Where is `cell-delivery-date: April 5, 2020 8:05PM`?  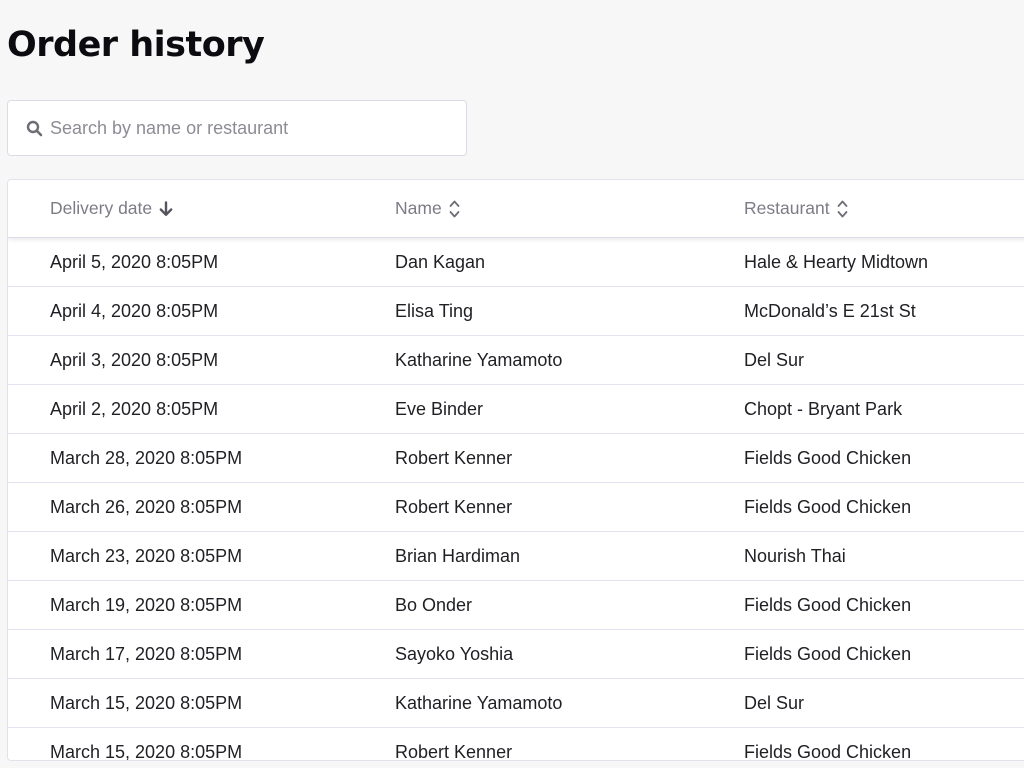 cell-delivery-date: April 5, 2020 8:05PM is located at coordinates (134, 261).